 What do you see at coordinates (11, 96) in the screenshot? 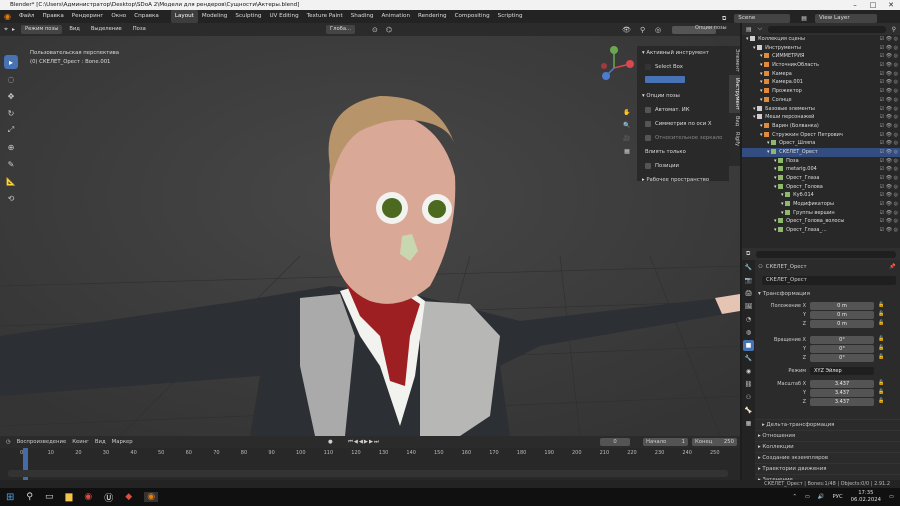
I see `move-tool-icon: ✥` at bounding box center [11, 96].